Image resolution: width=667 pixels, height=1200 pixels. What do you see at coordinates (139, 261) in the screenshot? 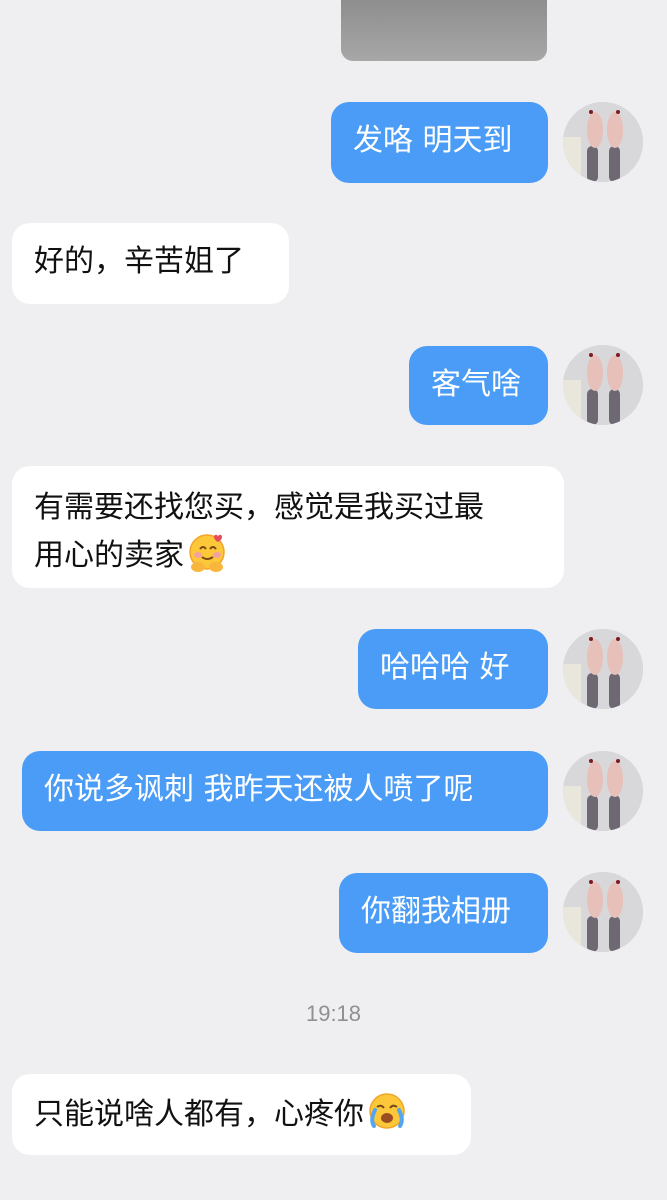
I see `message-text: 好的，辛苦姐了` at bounding box center [139, 261].